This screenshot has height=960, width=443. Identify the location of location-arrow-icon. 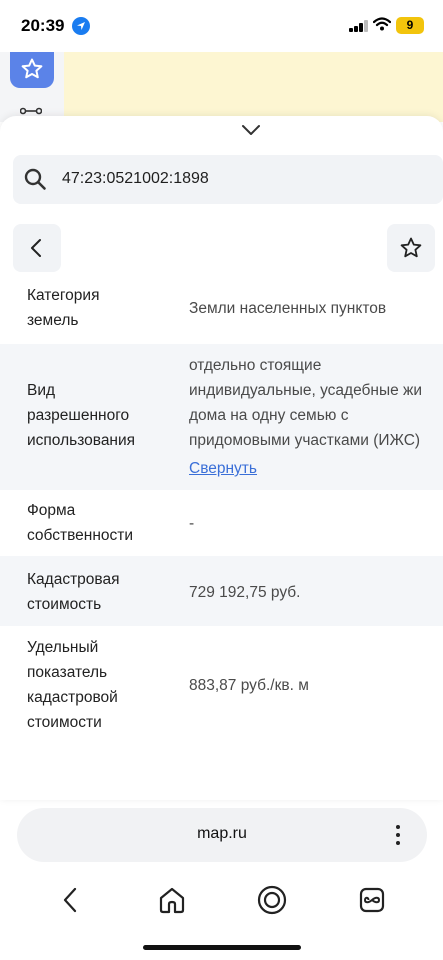
(81, 26).